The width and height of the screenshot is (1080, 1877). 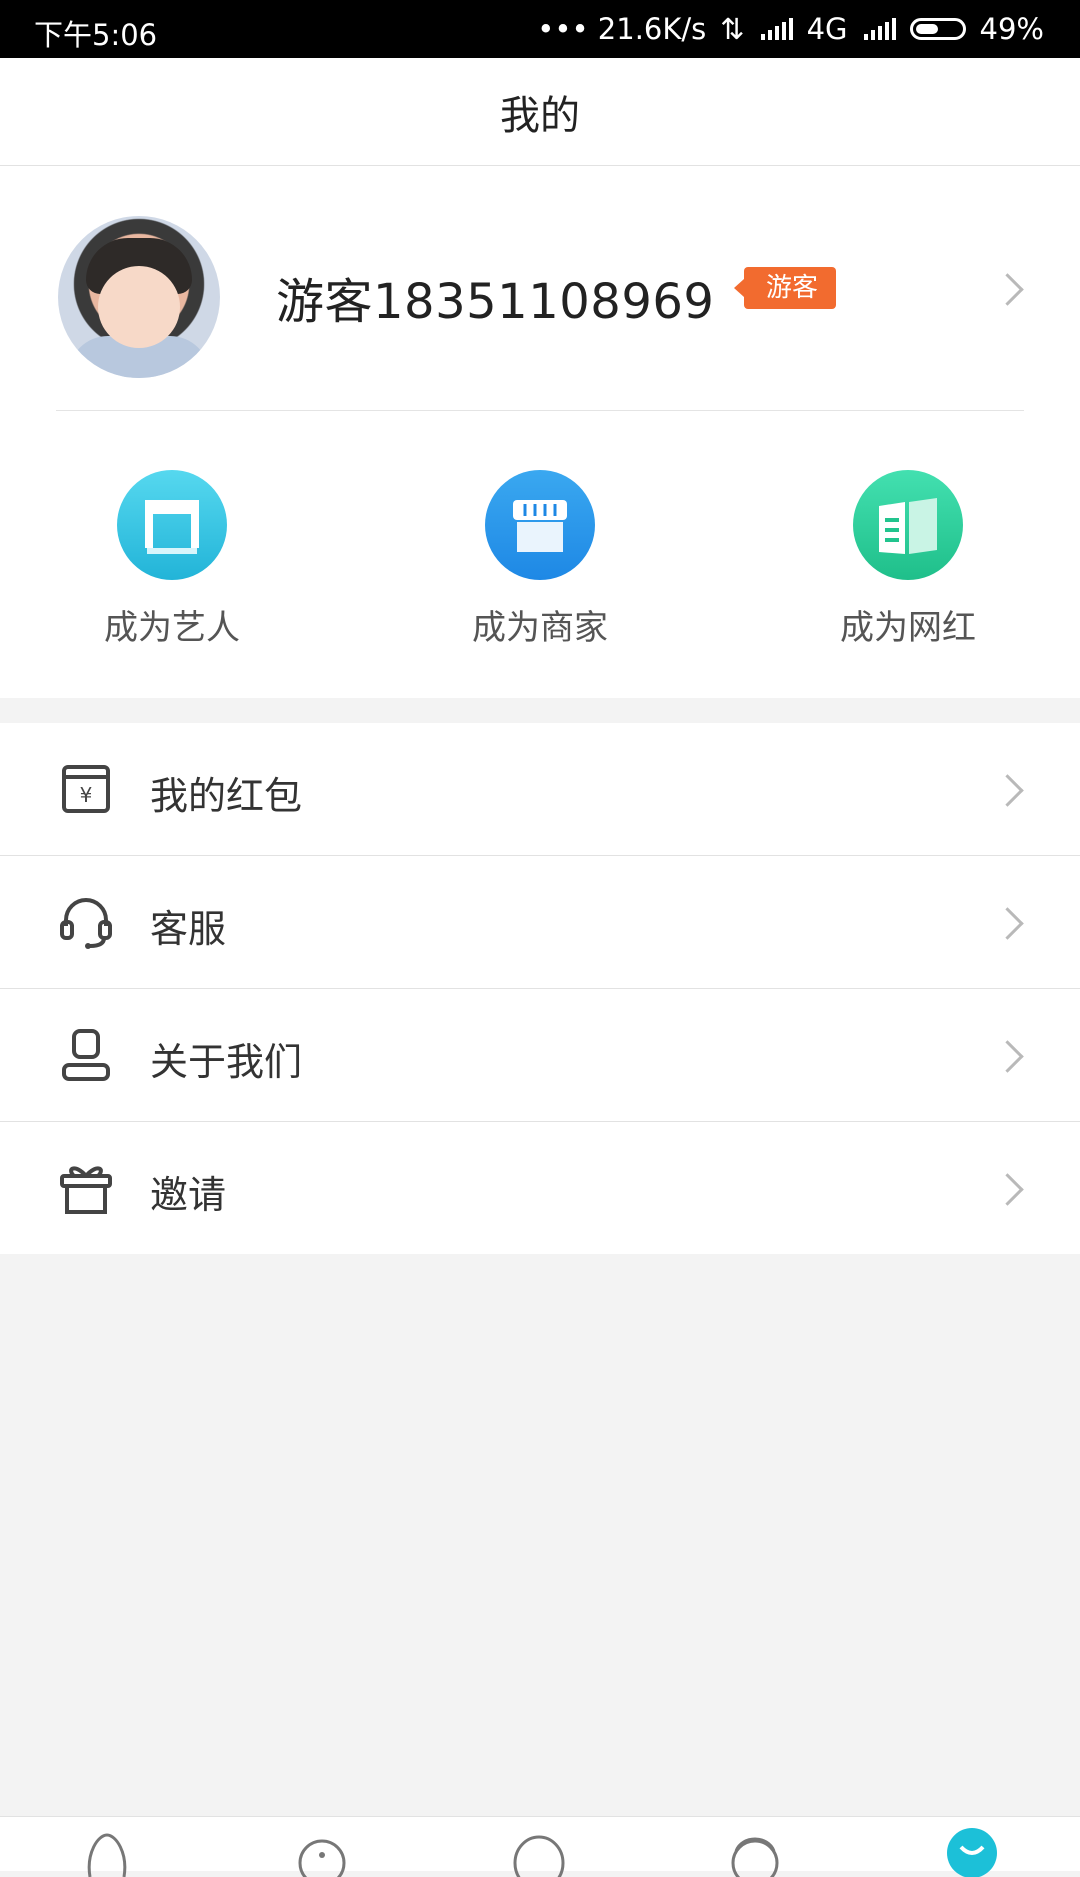 I want to click on menu-label: 我的红包, so click(x=226, y=796).